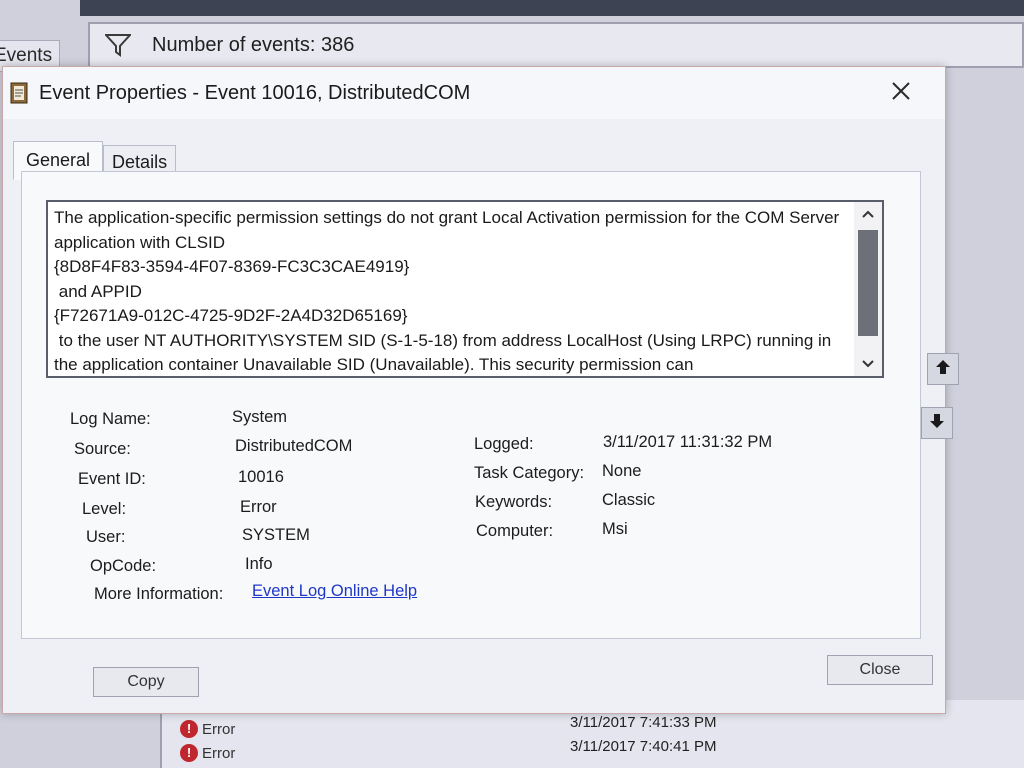 Image resolution: width=1024 pixels, height=768 pixels. Describe the element at coordinates (112, 479) in the screenshot. I see `field-label: Event ID:` at that location.